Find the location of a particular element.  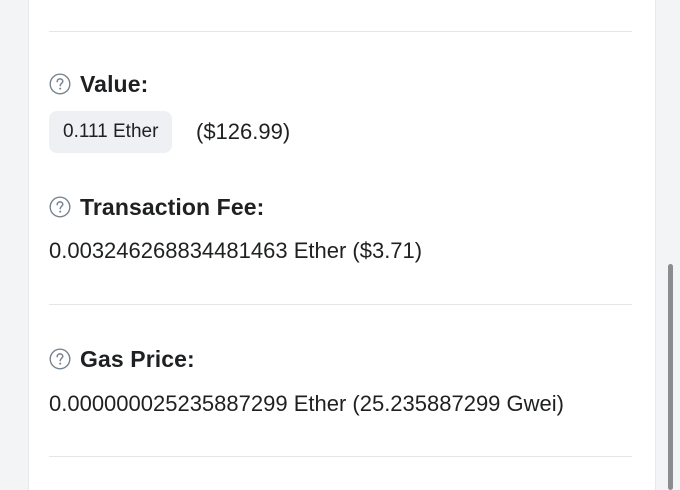

scrollbar-thumb is located at coordinates (670, 377).